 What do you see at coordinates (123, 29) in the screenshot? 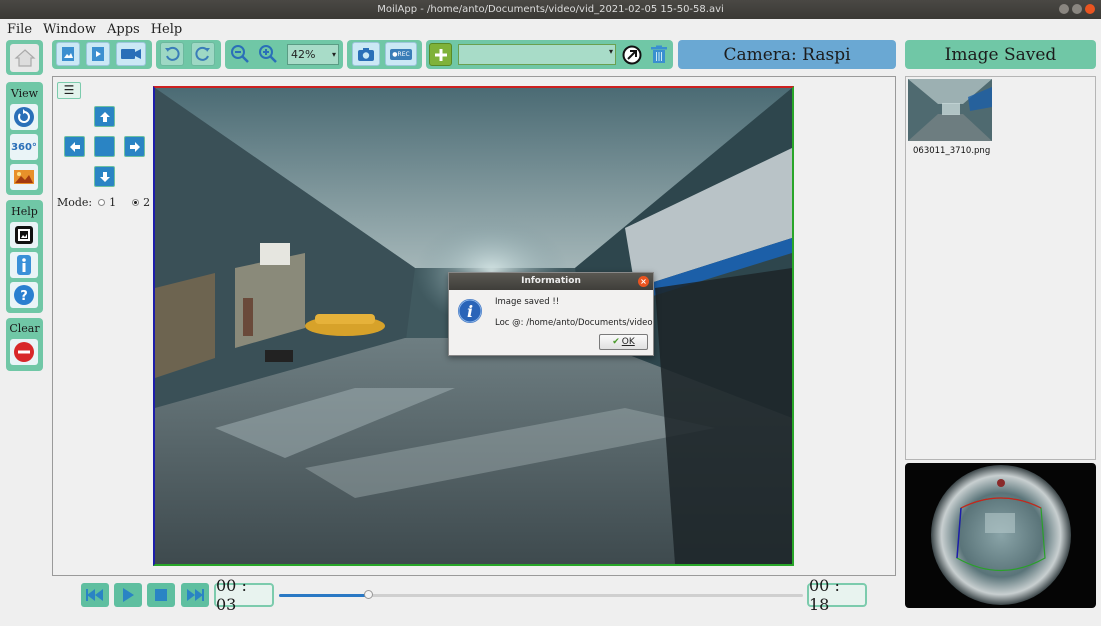
I see `menu-apps: Apps` at bounding box center [123, 29].